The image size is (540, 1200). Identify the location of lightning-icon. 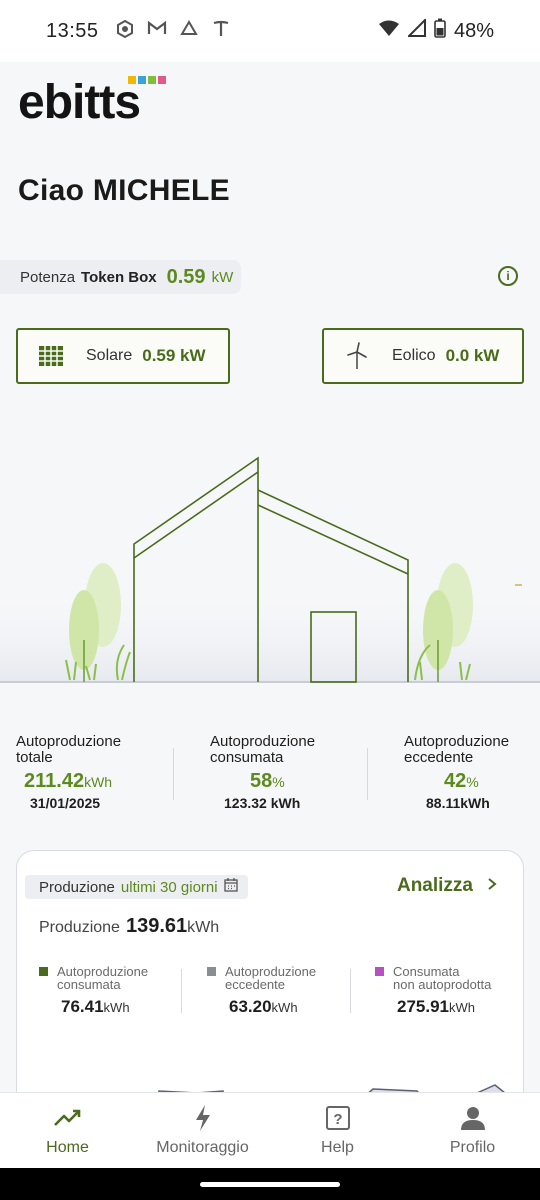
(202, 1118).